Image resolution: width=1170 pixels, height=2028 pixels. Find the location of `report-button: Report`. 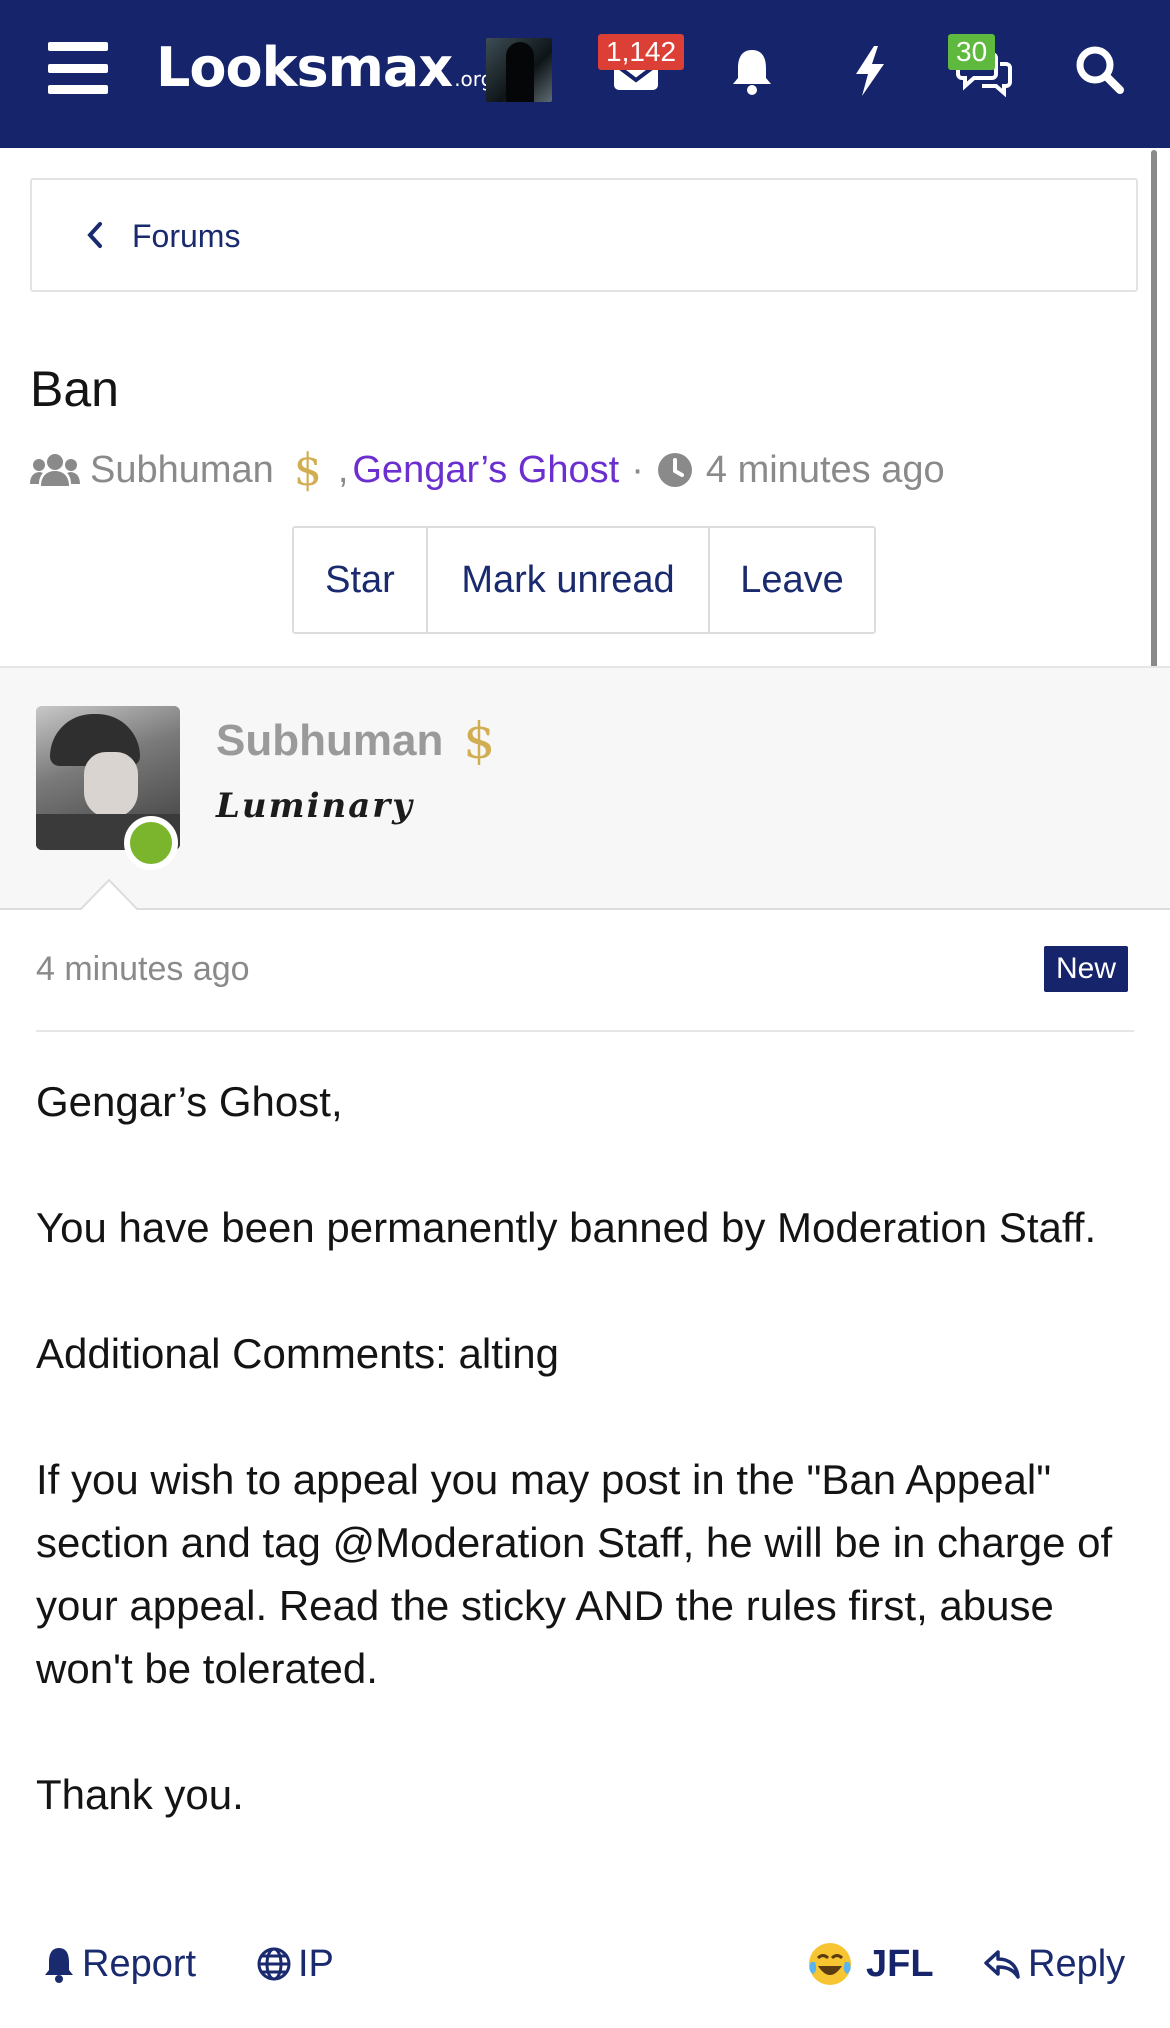

report-button: Report is located at coordinates (119, 1964).